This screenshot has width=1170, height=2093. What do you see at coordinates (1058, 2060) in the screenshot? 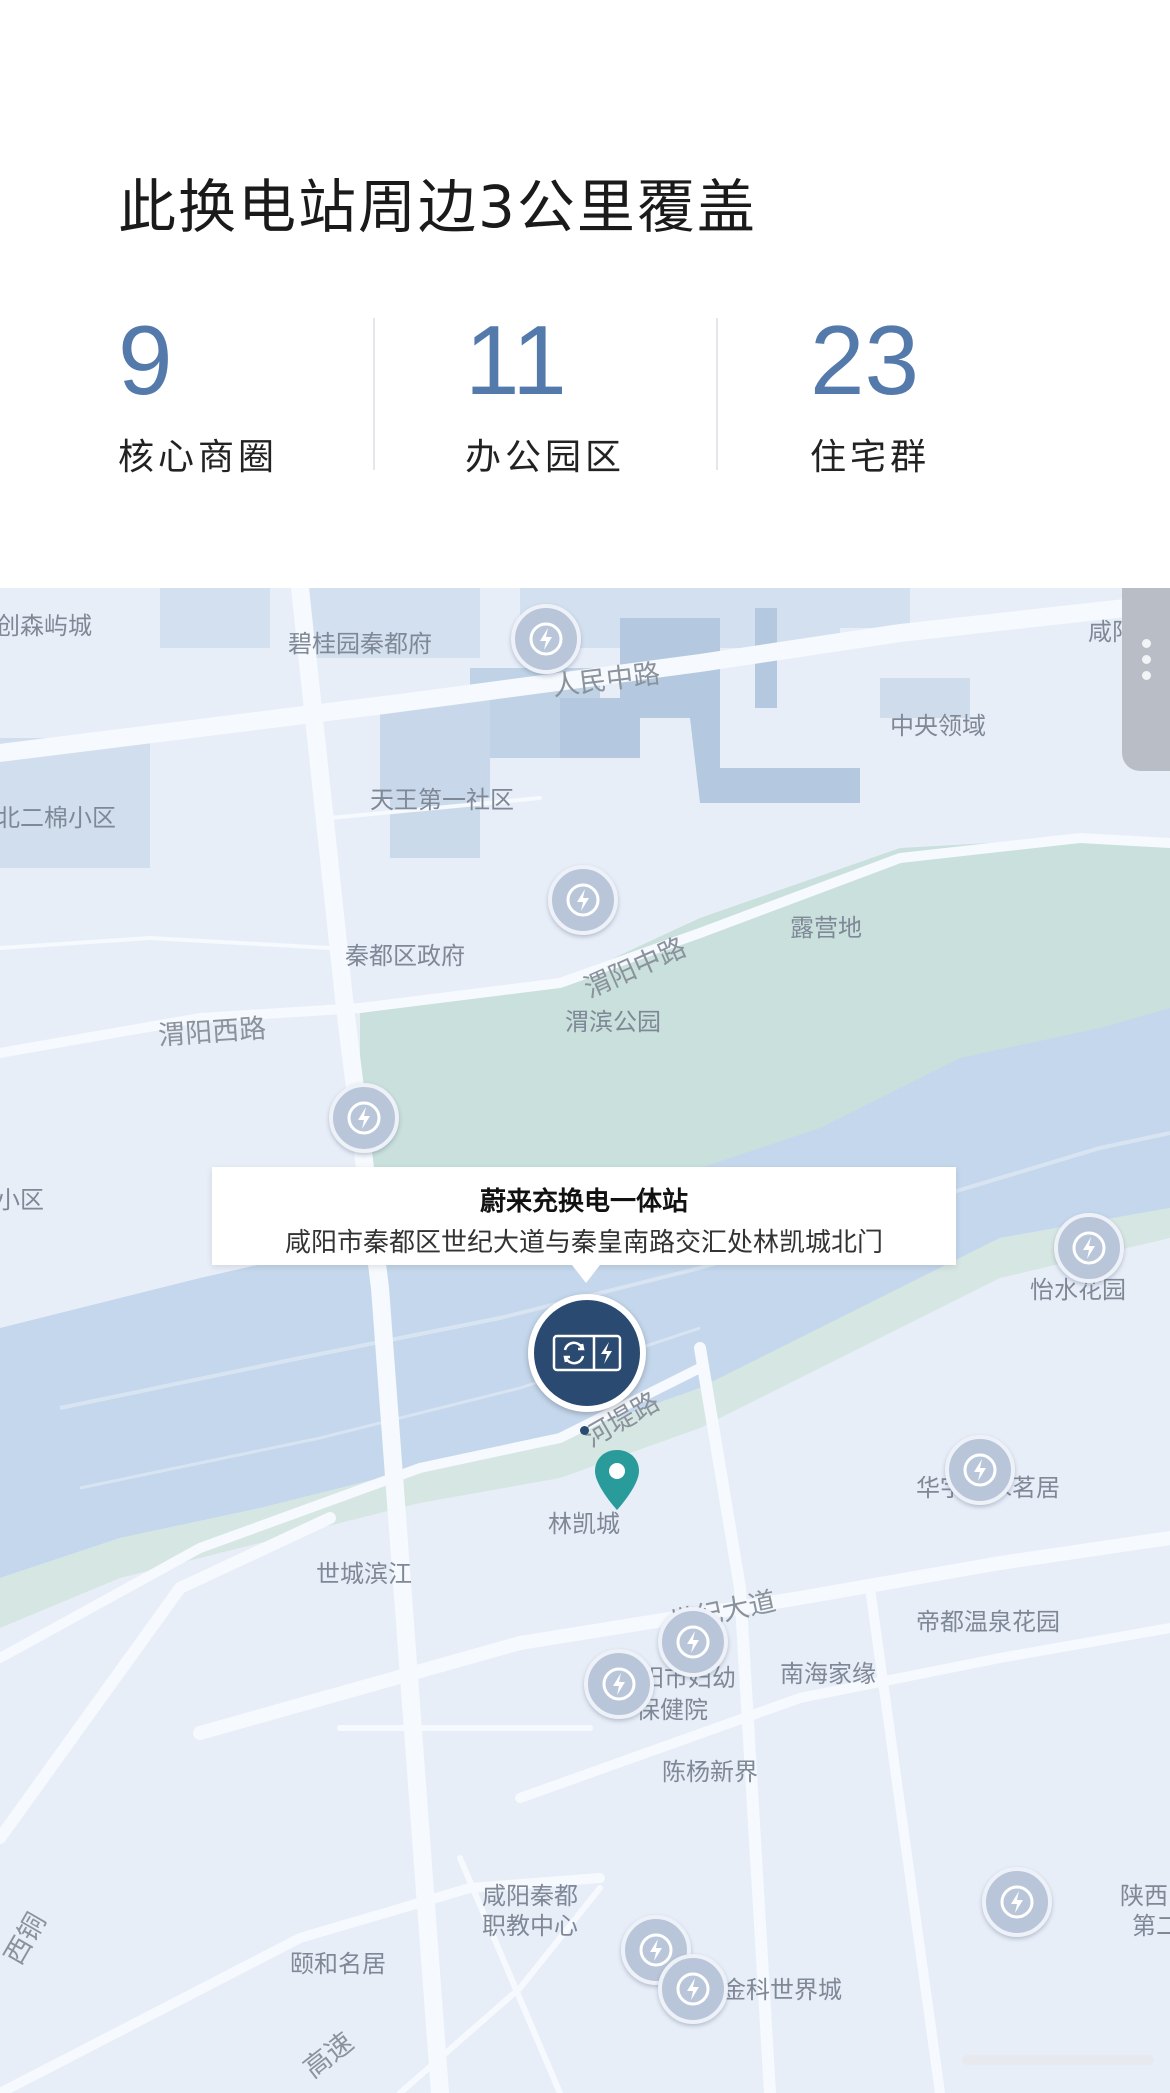
I see `home-indicator` at bounding box center [1058, 2060].